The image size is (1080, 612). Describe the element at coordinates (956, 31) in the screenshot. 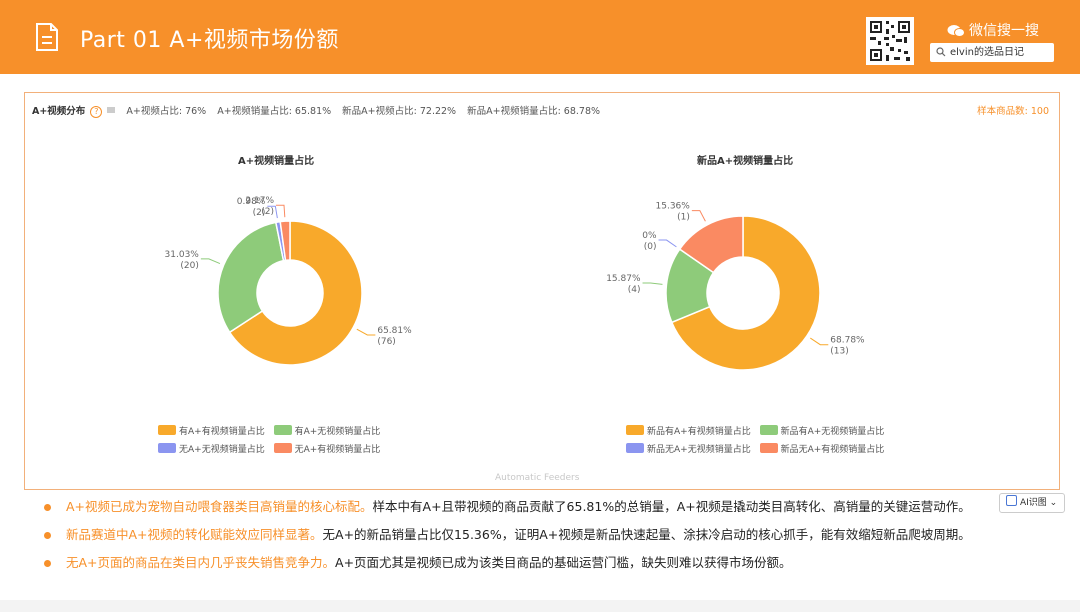

I see `wechat-icon` at that location.